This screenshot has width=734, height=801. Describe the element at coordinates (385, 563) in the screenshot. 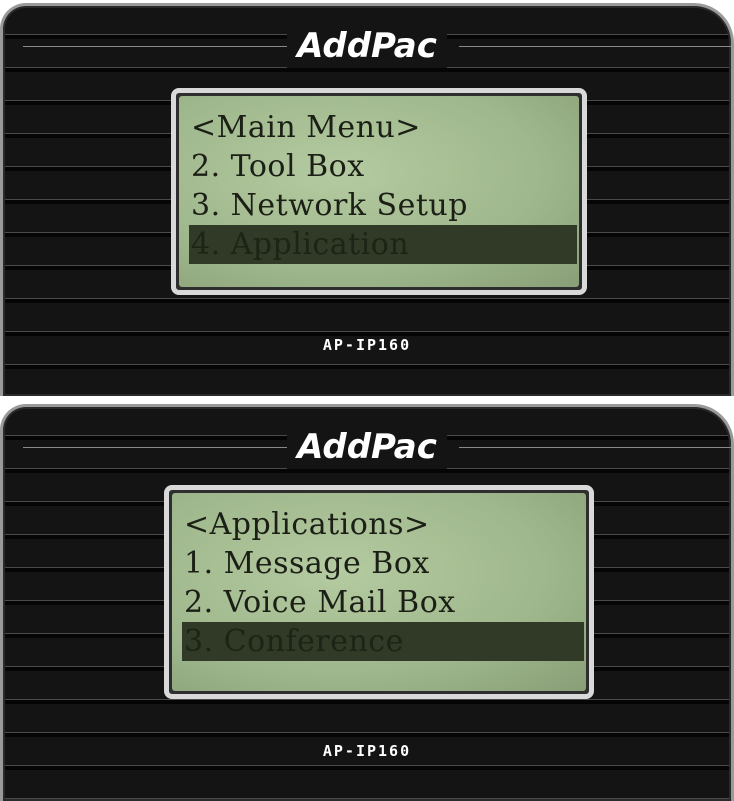

I see `menu-item-message-box: 1. Message Box` at that location.